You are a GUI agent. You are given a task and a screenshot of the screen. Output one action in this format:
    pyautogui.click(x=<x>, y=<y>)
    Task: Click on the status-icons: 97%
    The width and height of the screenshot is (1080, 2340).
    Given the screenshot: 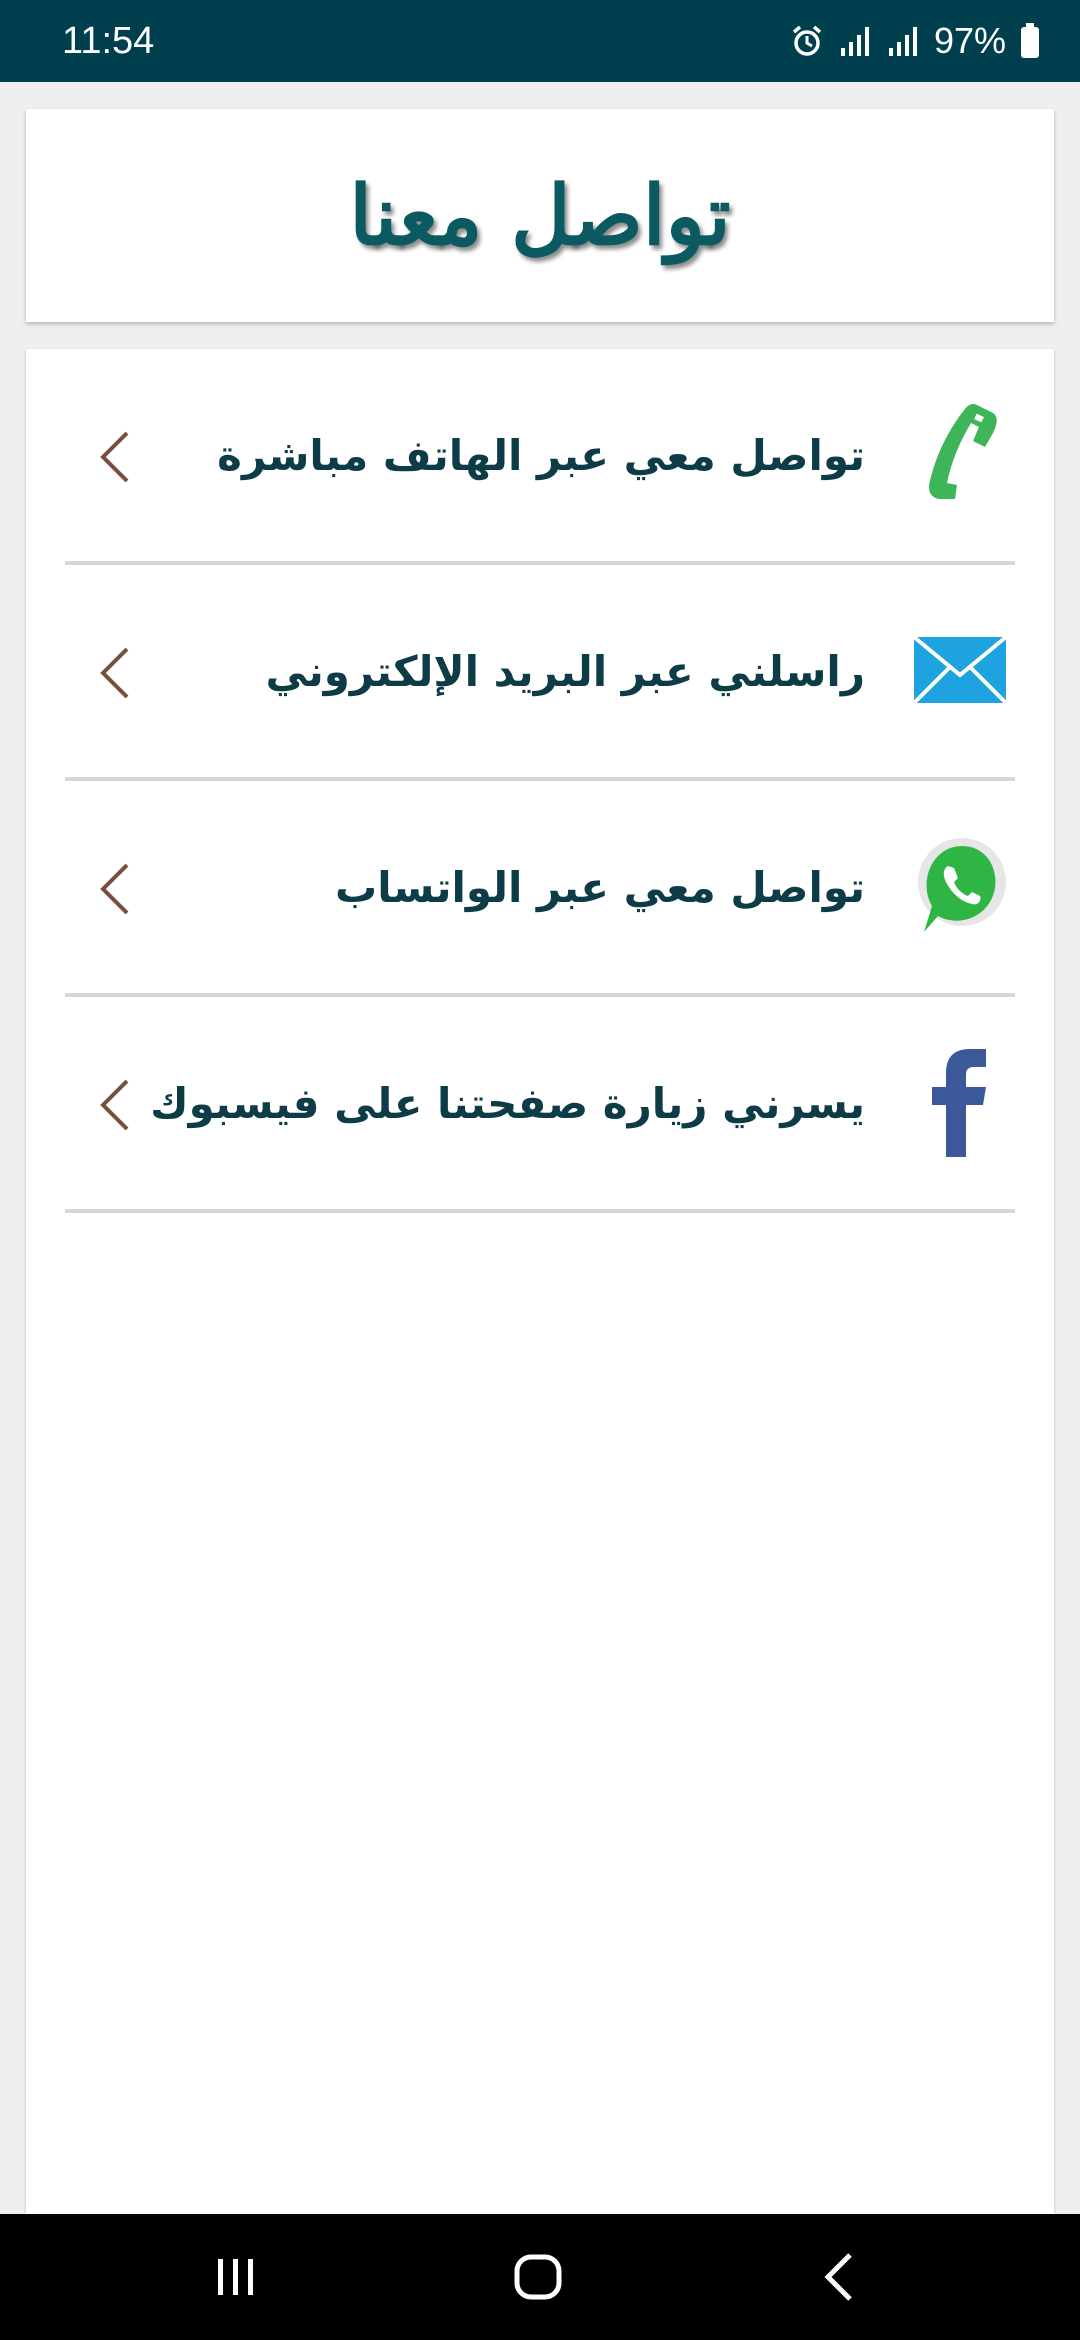 What is the action you would take?
    pyautogui.click(x=915, y=41)
    